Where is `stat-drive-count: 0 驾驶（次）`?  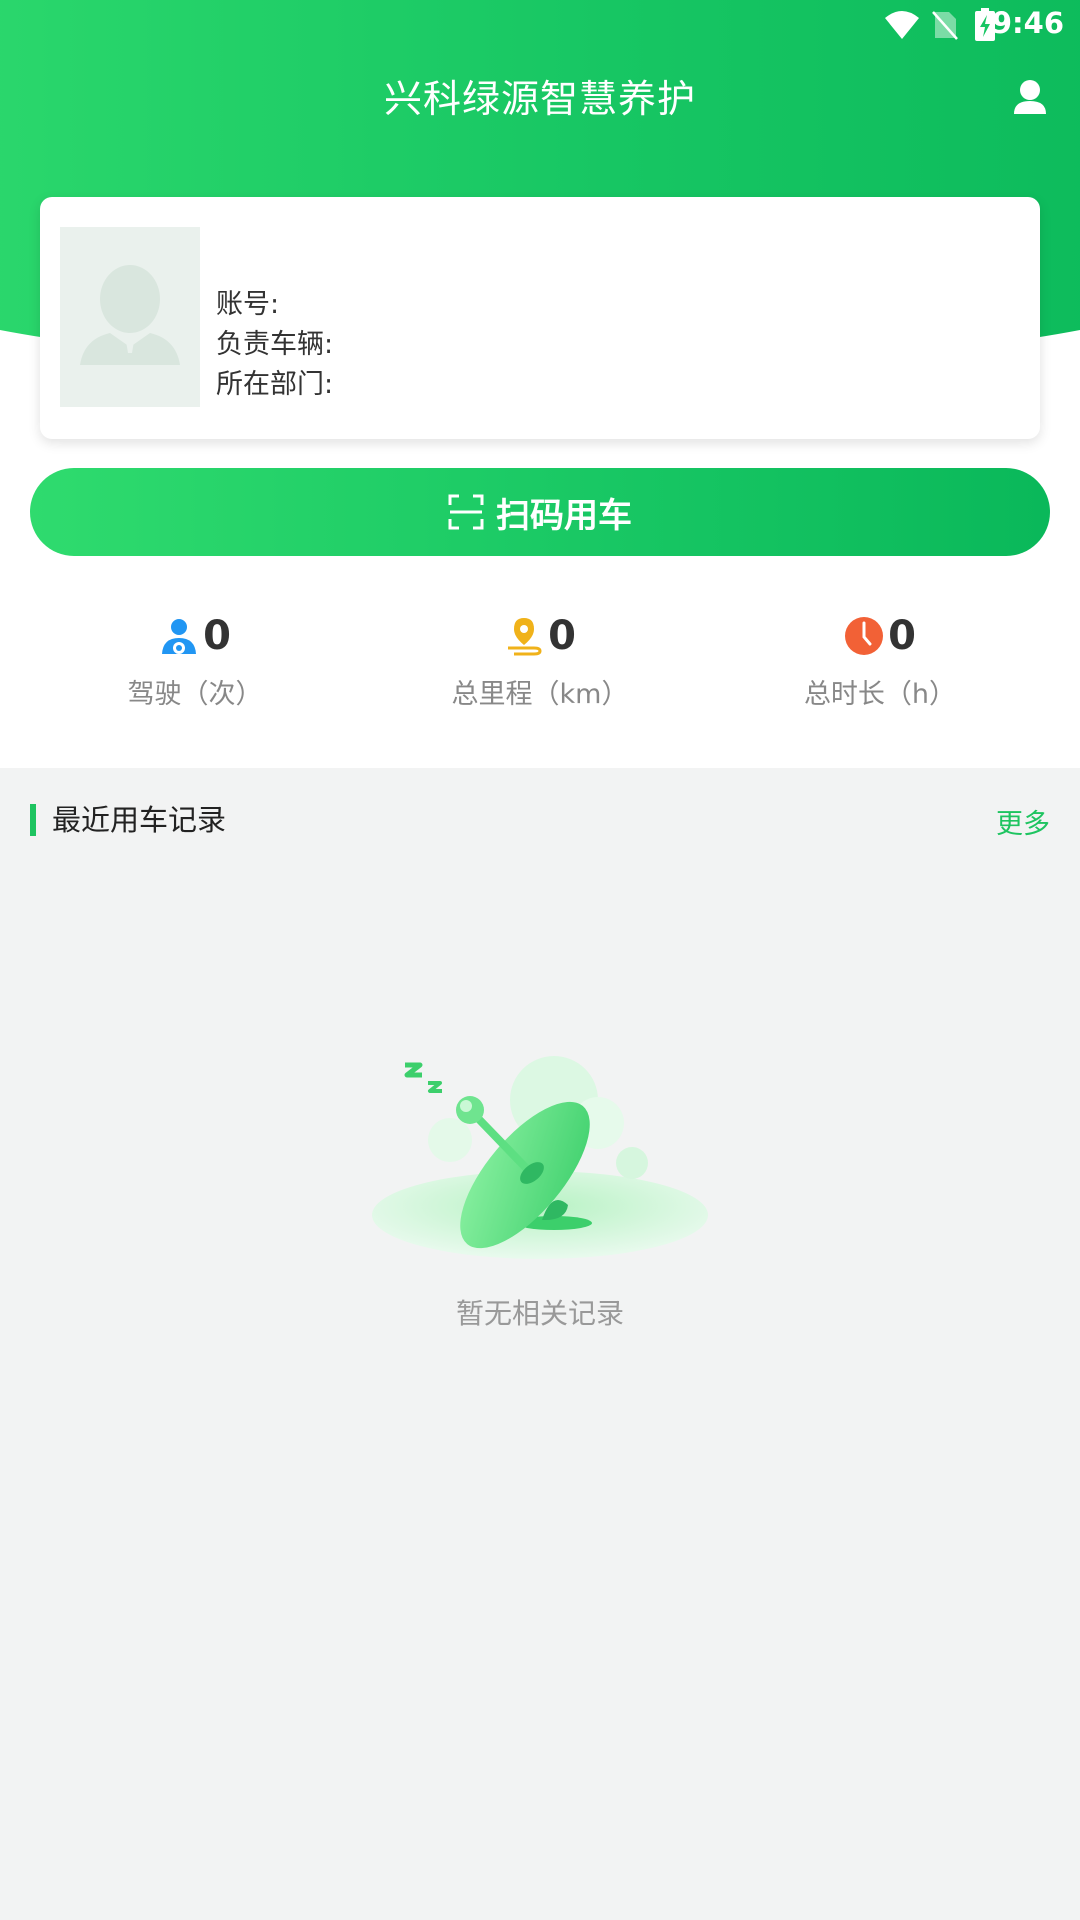
stat-drive-count: 0 驾驶（次） is located at coordinates (195, 661).